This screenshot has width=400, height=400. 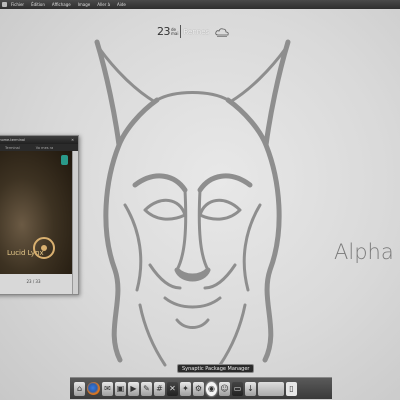 I want to click on menu-help: Aide, so click(x=121, y=4).